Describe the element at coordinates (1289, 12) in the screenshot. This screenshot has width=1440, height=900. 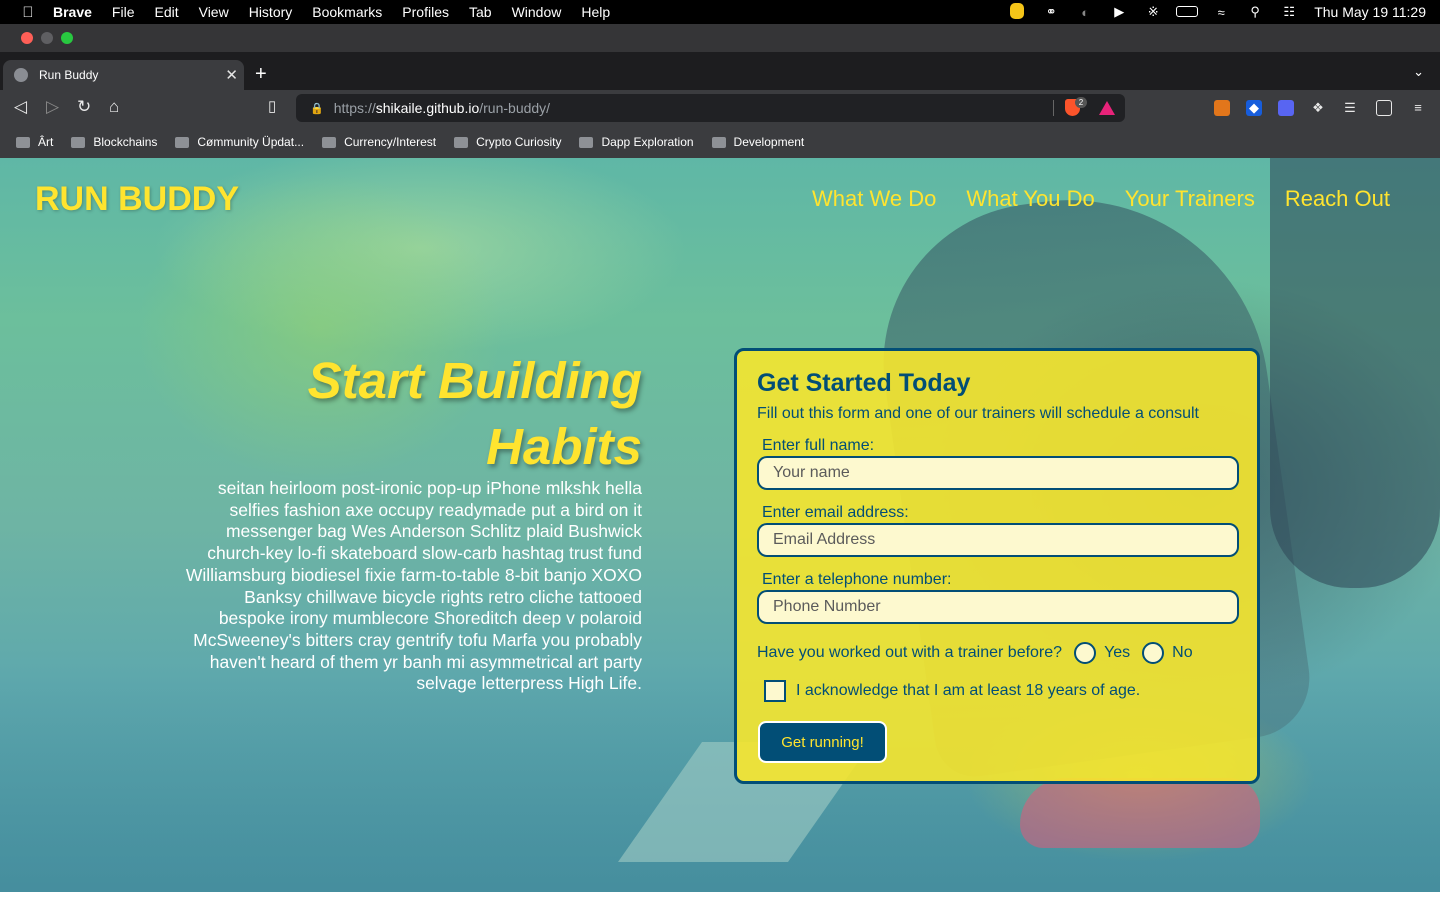
I see `control-center-icon: ☷` at that location.